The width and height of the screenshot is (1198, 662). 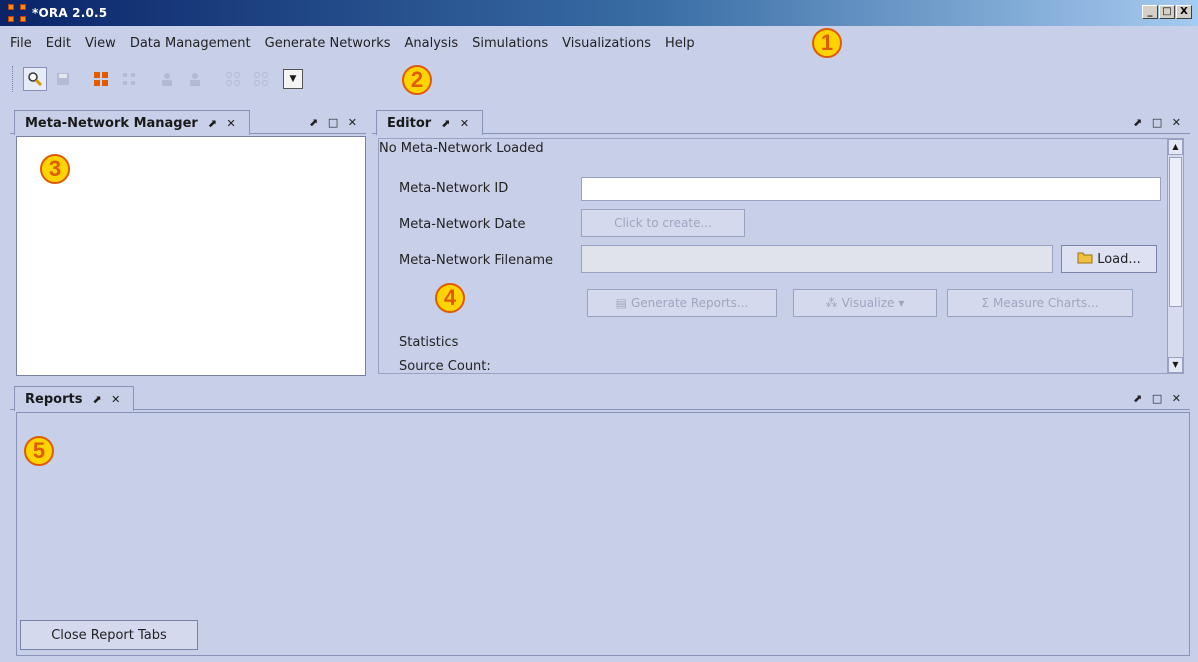 I want to click on delete-network-icon, so click(x=129, y=79).